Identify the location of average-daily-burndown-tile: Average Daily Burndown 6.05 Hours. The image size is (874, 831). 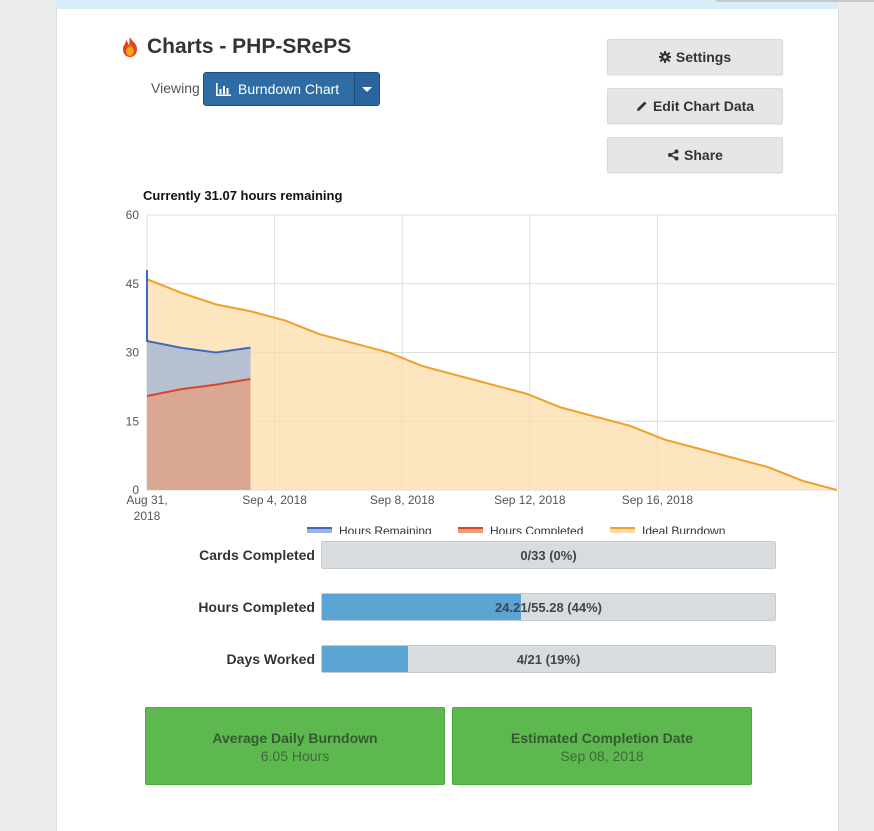
(295, 746).